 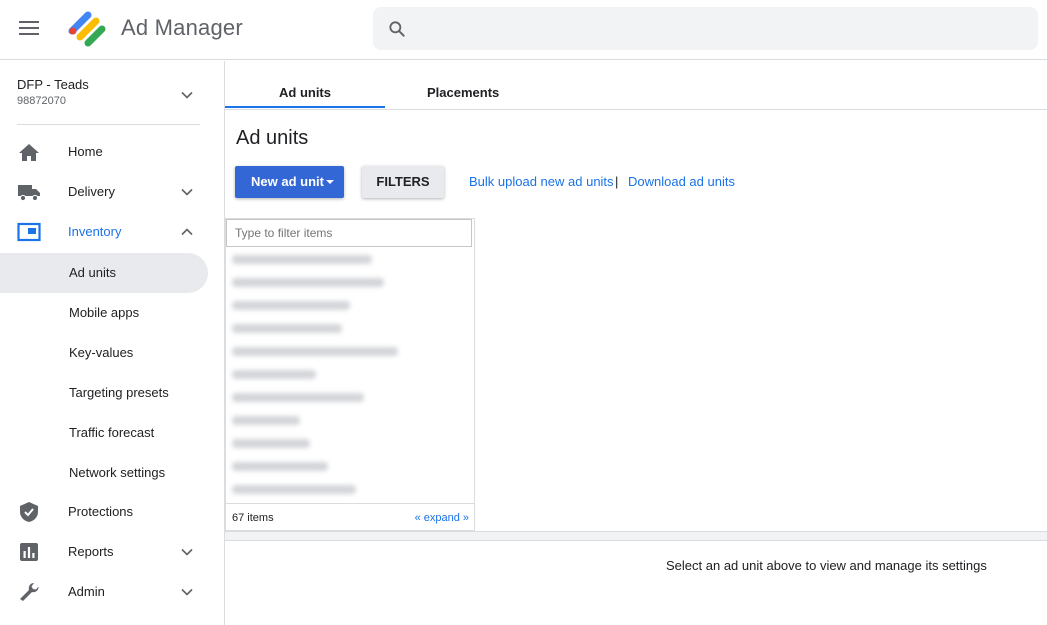 What do you see at coordinates (182, 27) in the screenshot?
I see `app-title: Ad Manager` at bounding box center [182, 27].